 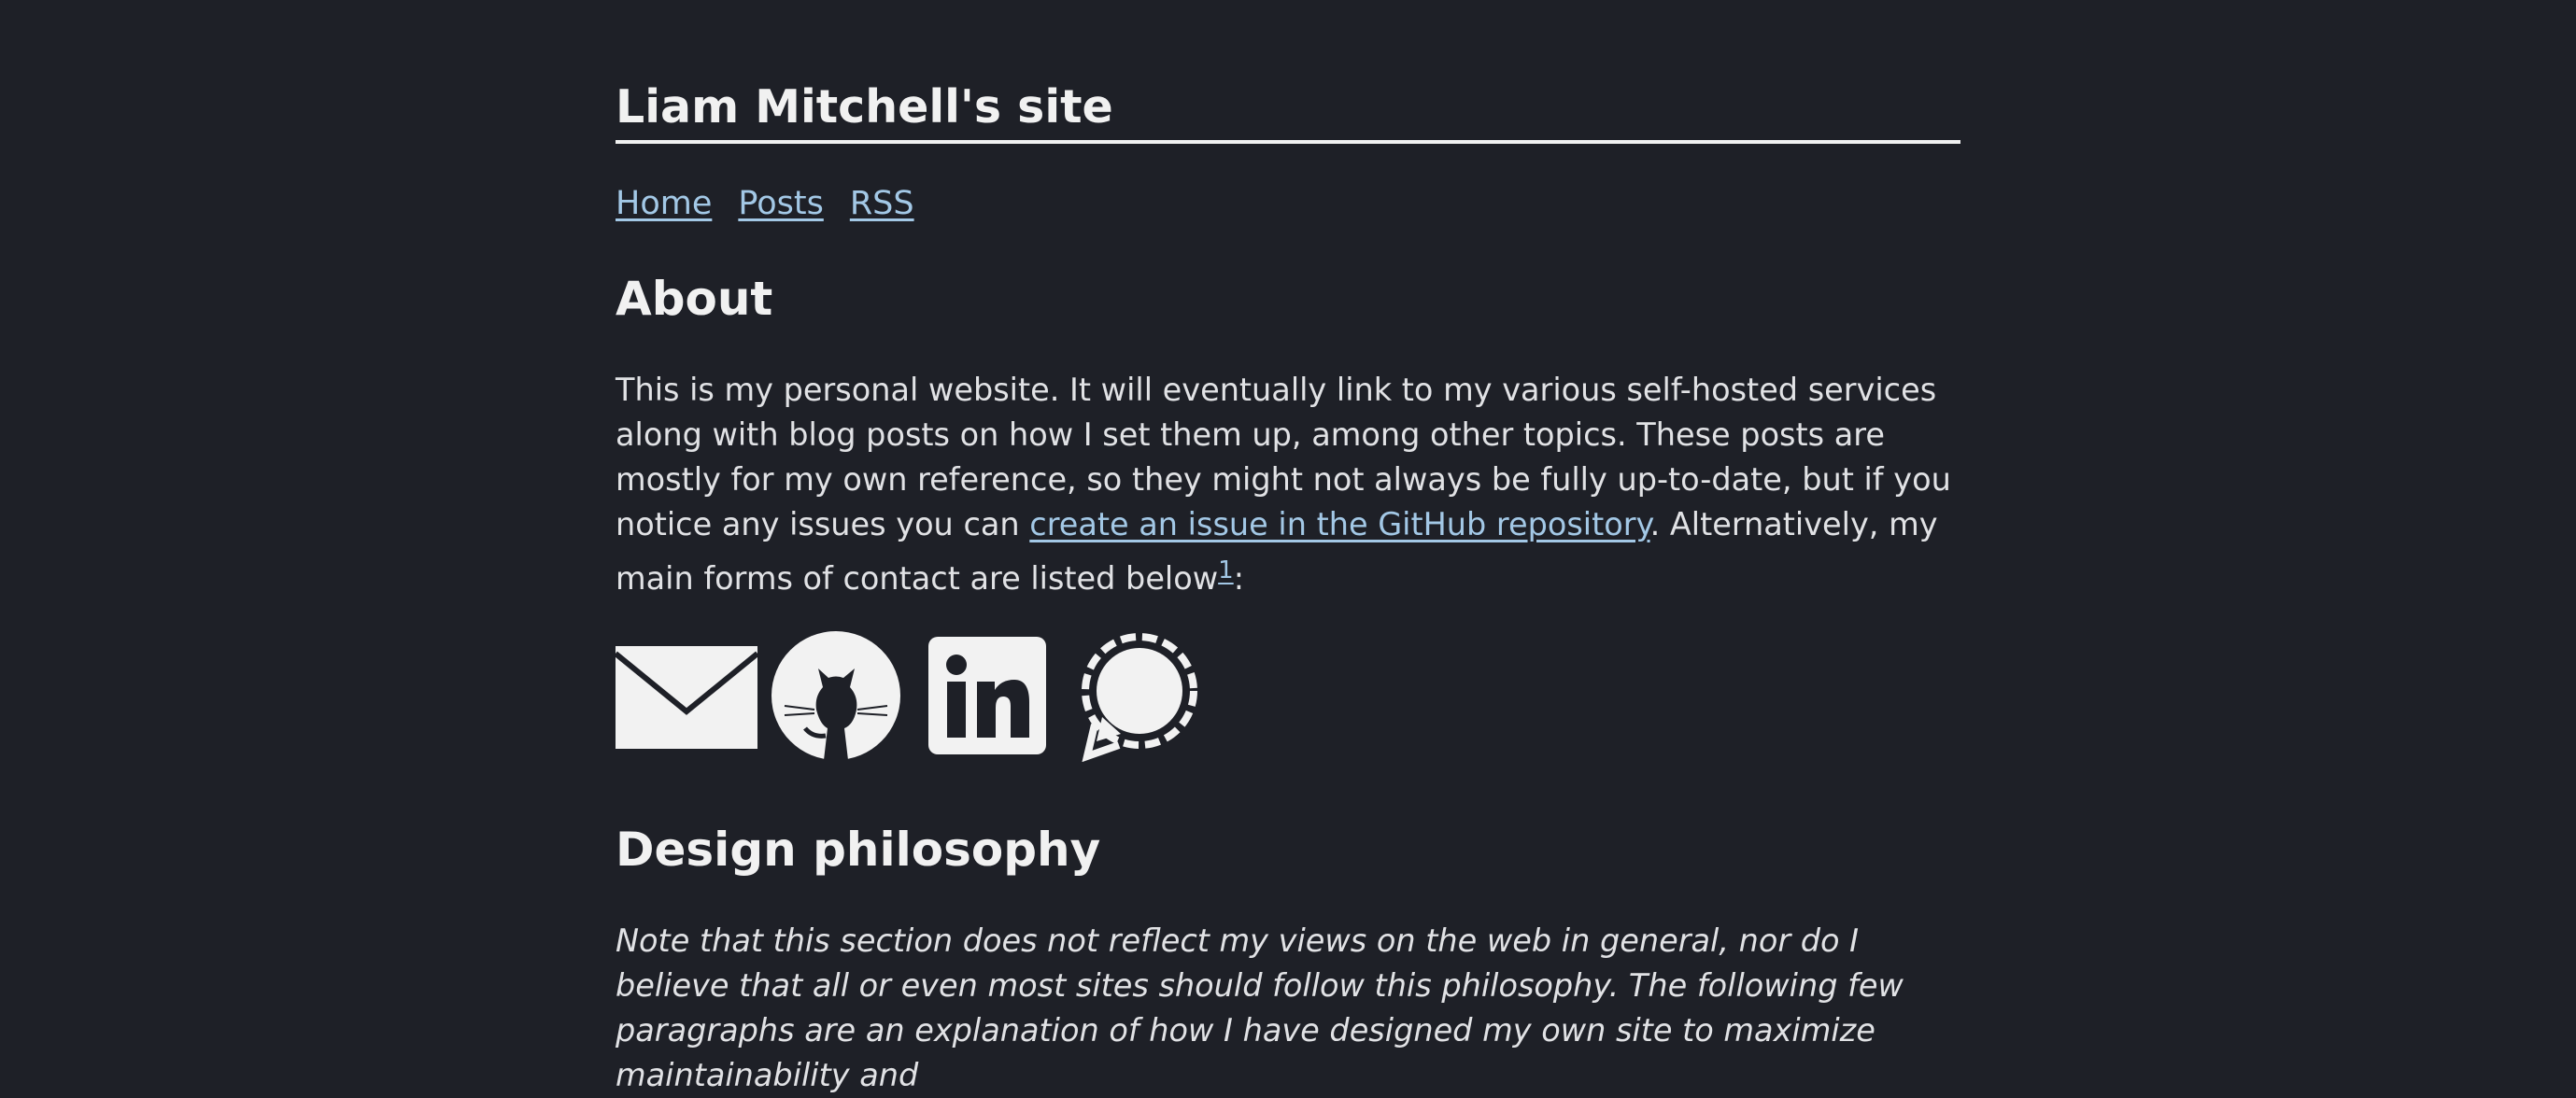 What do you see at coordinates (664, 203) in the screenshot?
I see `nav-home-link: Home` at bounding box center [664, 203].